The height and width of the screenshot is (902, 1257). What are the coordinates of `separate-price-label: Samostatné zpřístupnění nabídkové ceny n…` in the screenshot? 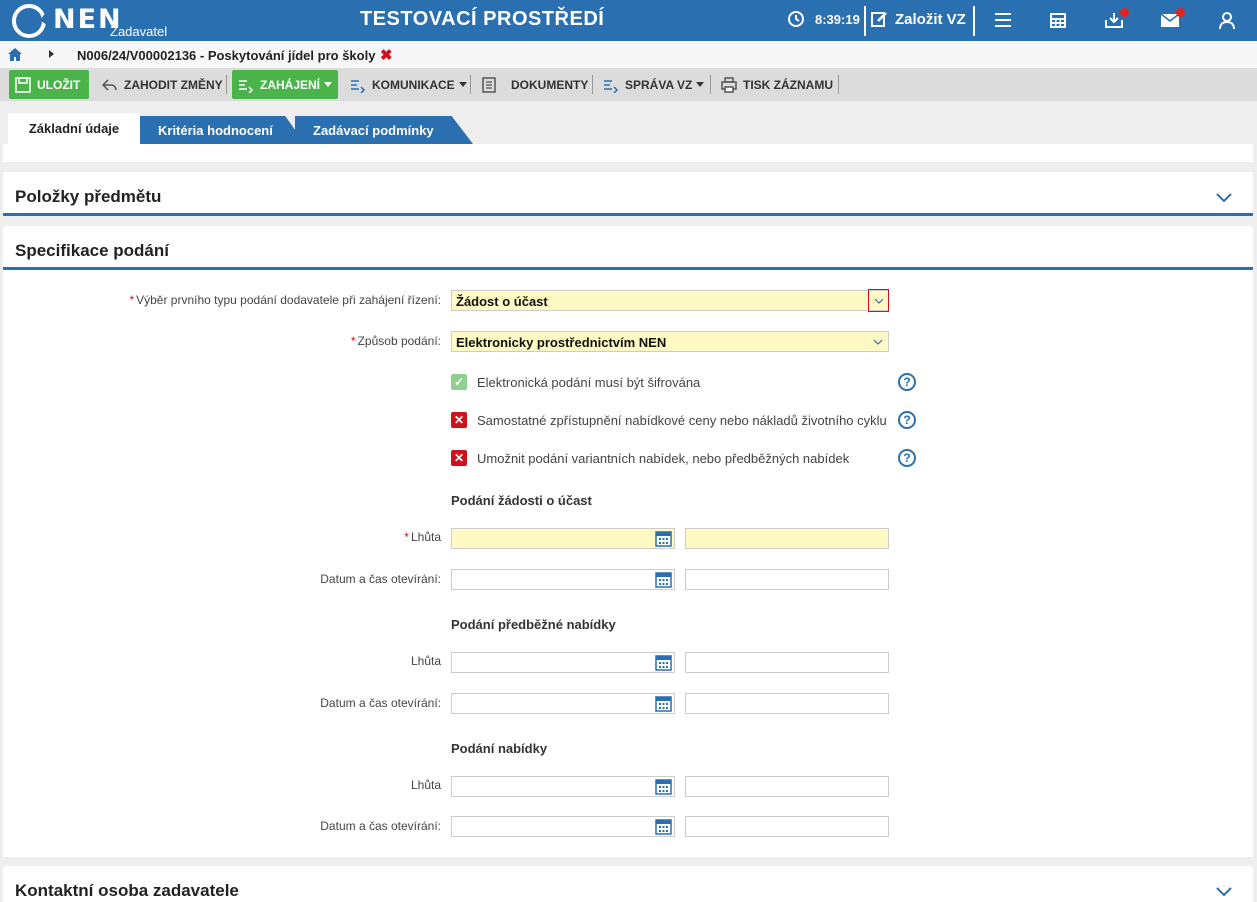 It's located at (682, 420).